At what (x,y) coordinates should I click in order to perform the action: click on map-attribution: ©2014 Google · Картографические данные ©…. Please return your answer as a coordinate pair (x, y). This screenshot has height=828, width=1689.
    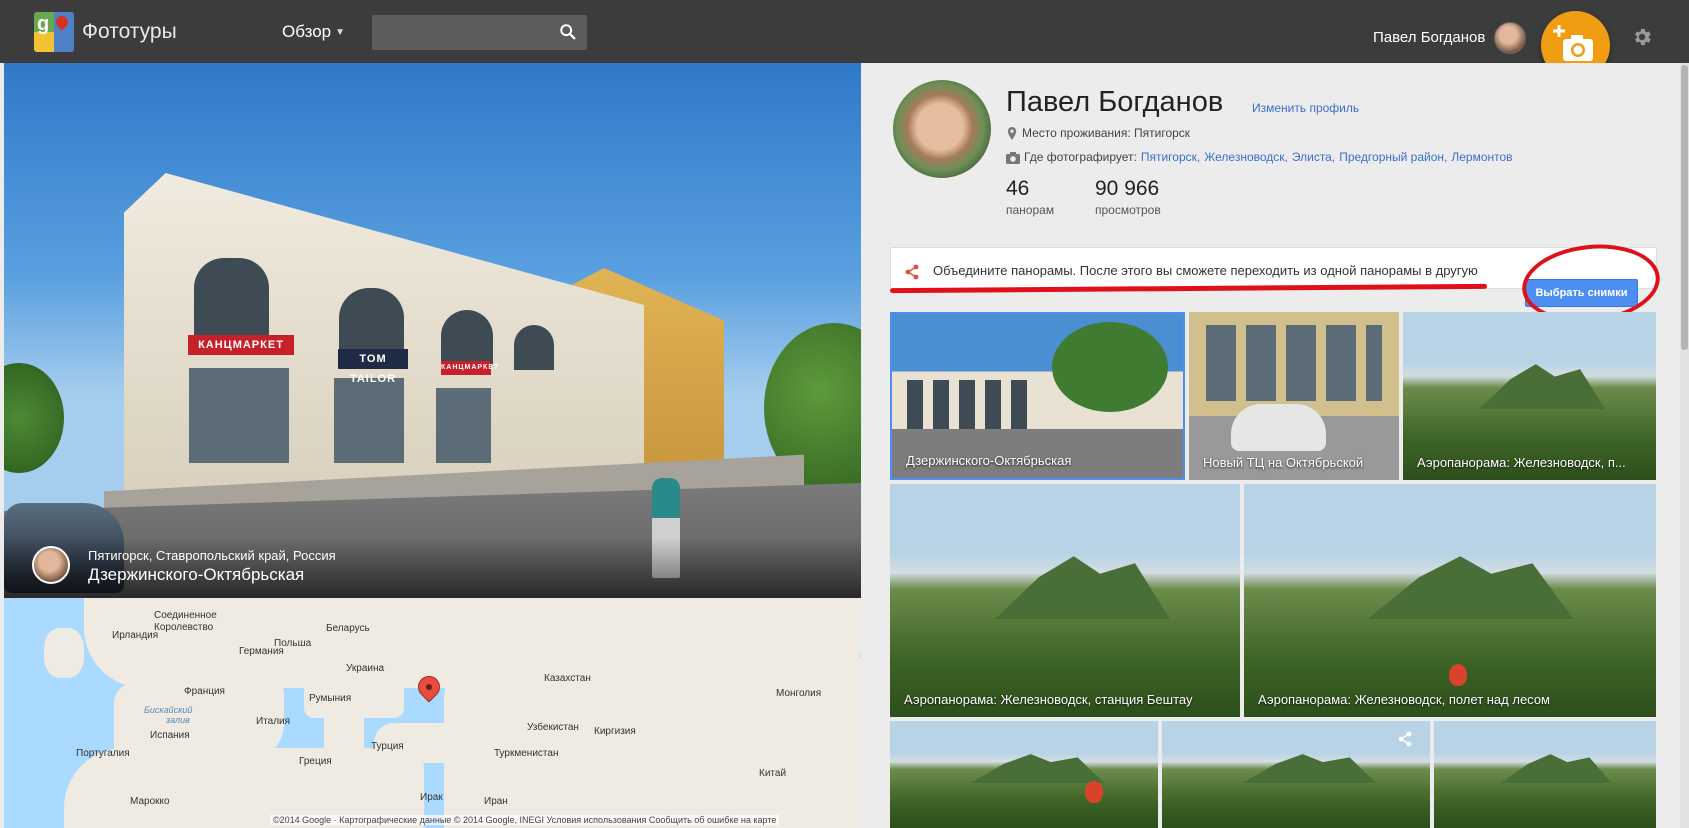
    Looking at the image, I should click on (525, 820).